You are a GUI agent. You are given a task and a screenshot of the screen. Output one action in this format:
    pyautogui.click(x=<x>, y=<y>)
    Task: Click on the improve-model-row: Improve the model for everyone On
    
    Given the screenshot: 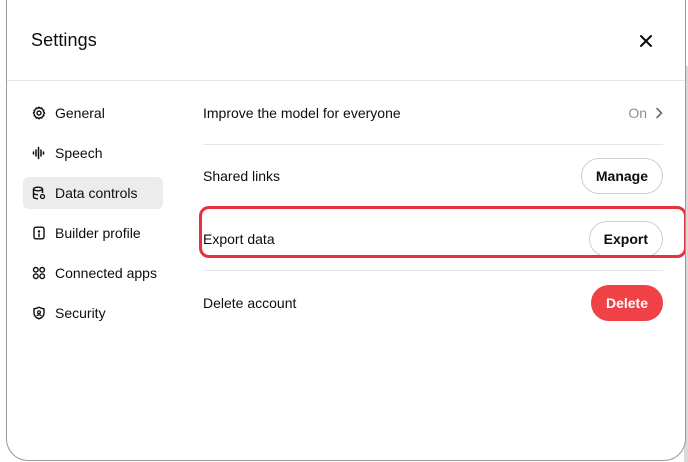 What is the action you would take?
    pyautogui.click(x=433, y=113)
    